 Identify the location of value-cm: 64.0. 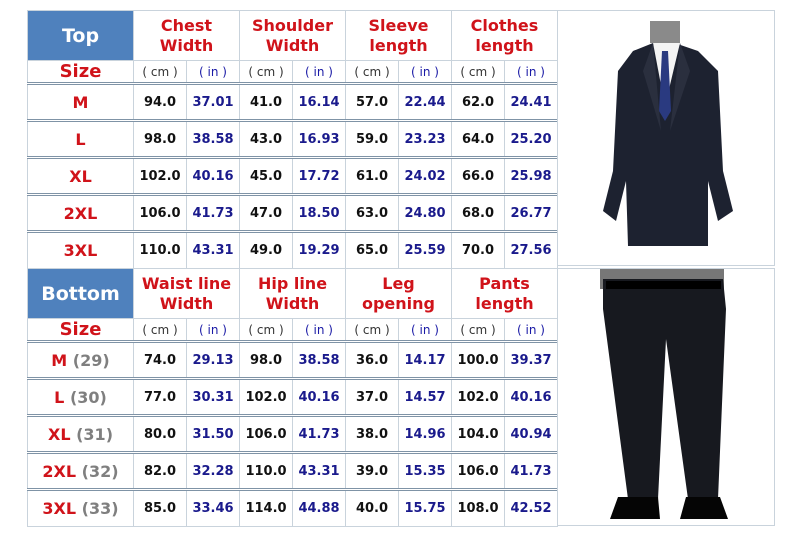
(478, 138).